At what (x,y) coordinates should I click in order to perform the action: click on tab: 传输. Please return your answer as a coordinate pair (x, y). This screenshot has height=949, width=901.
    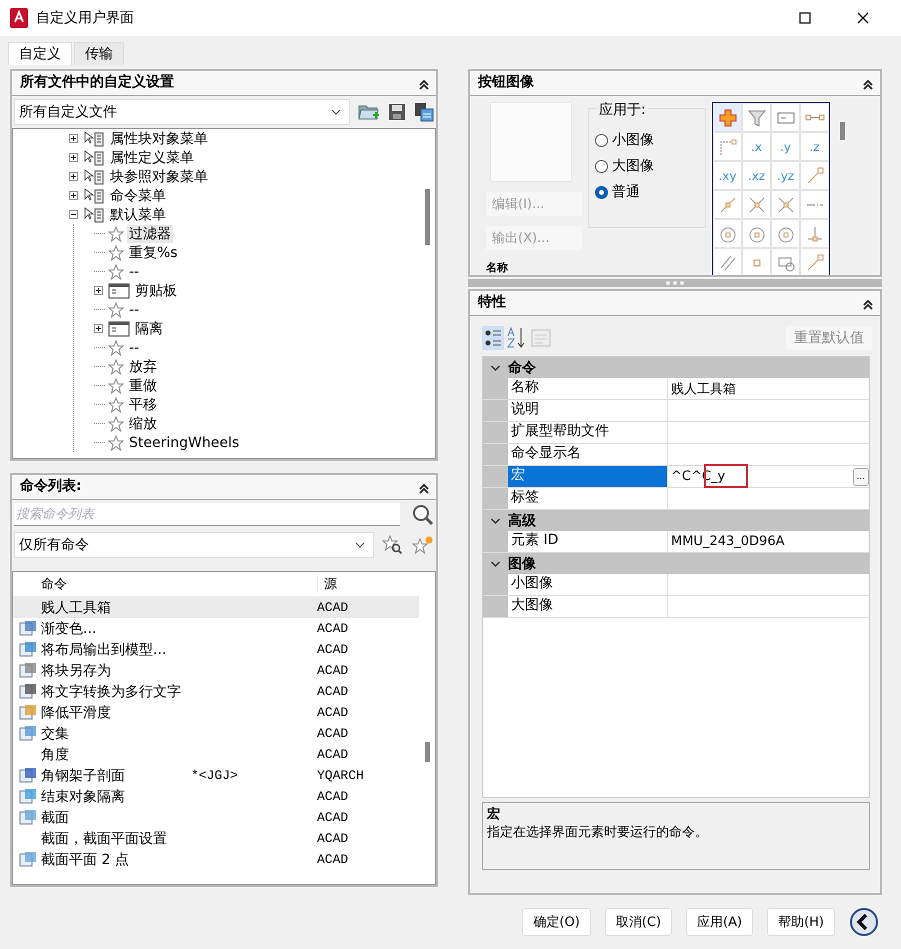
    Looking at the image, I should click on (99, 53).